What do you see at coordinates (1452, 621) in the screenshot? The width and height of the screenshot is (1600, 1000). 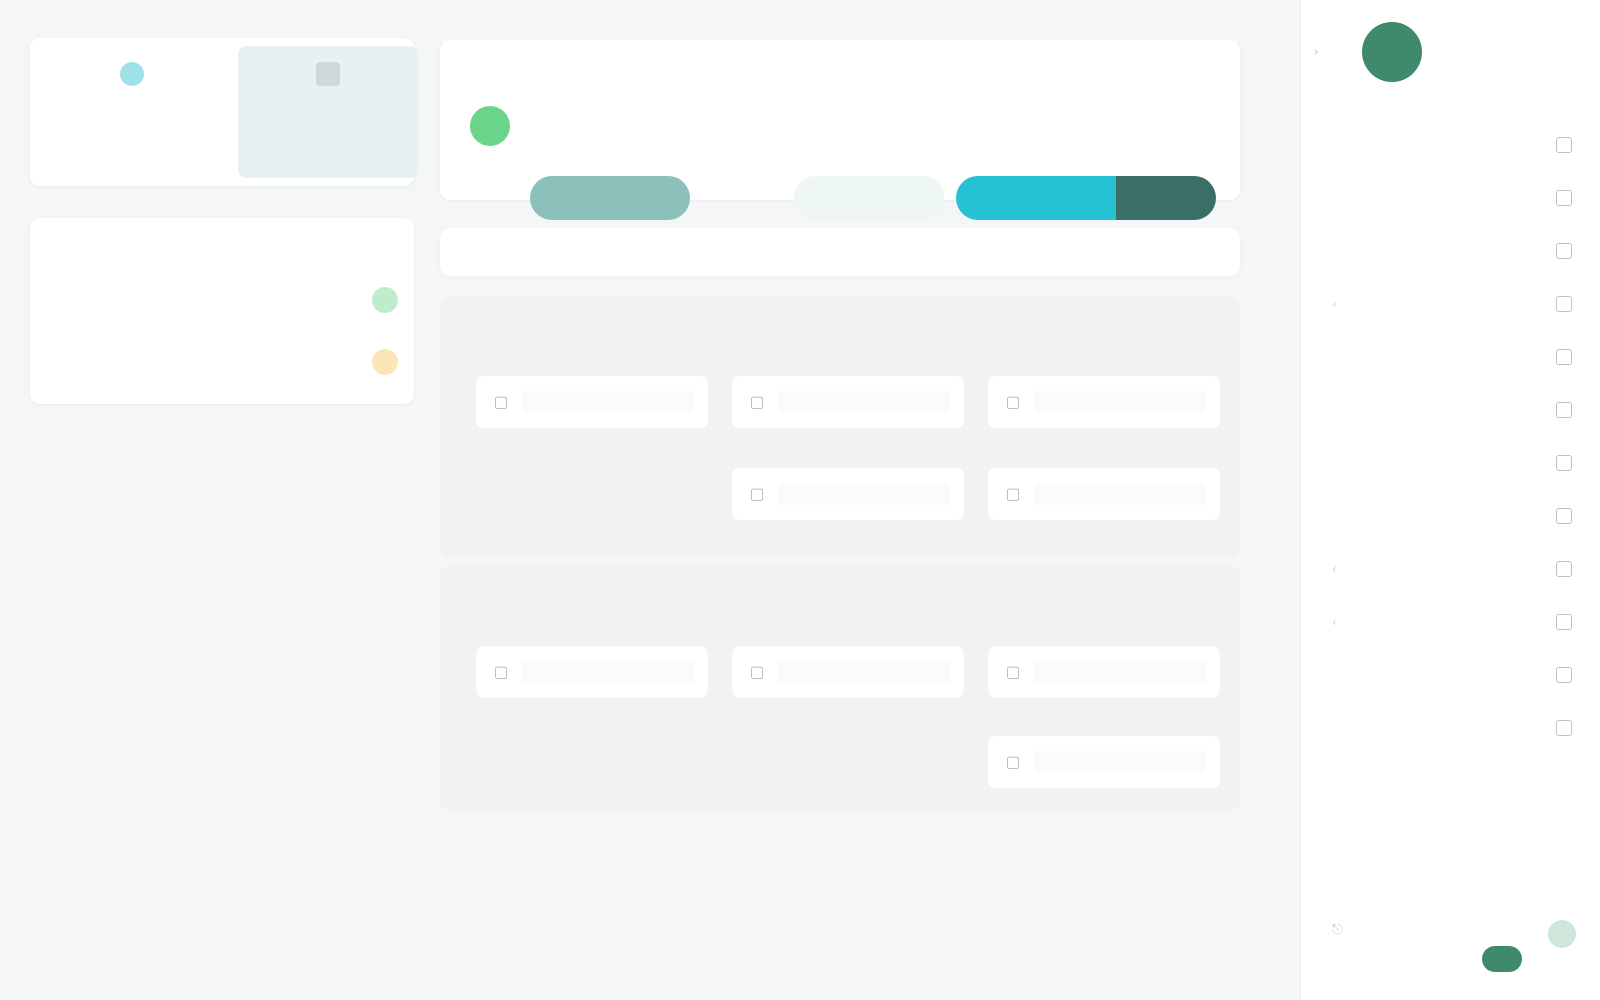 I see `sidebar-item-10: ›` at bounding box center [1452, 621].